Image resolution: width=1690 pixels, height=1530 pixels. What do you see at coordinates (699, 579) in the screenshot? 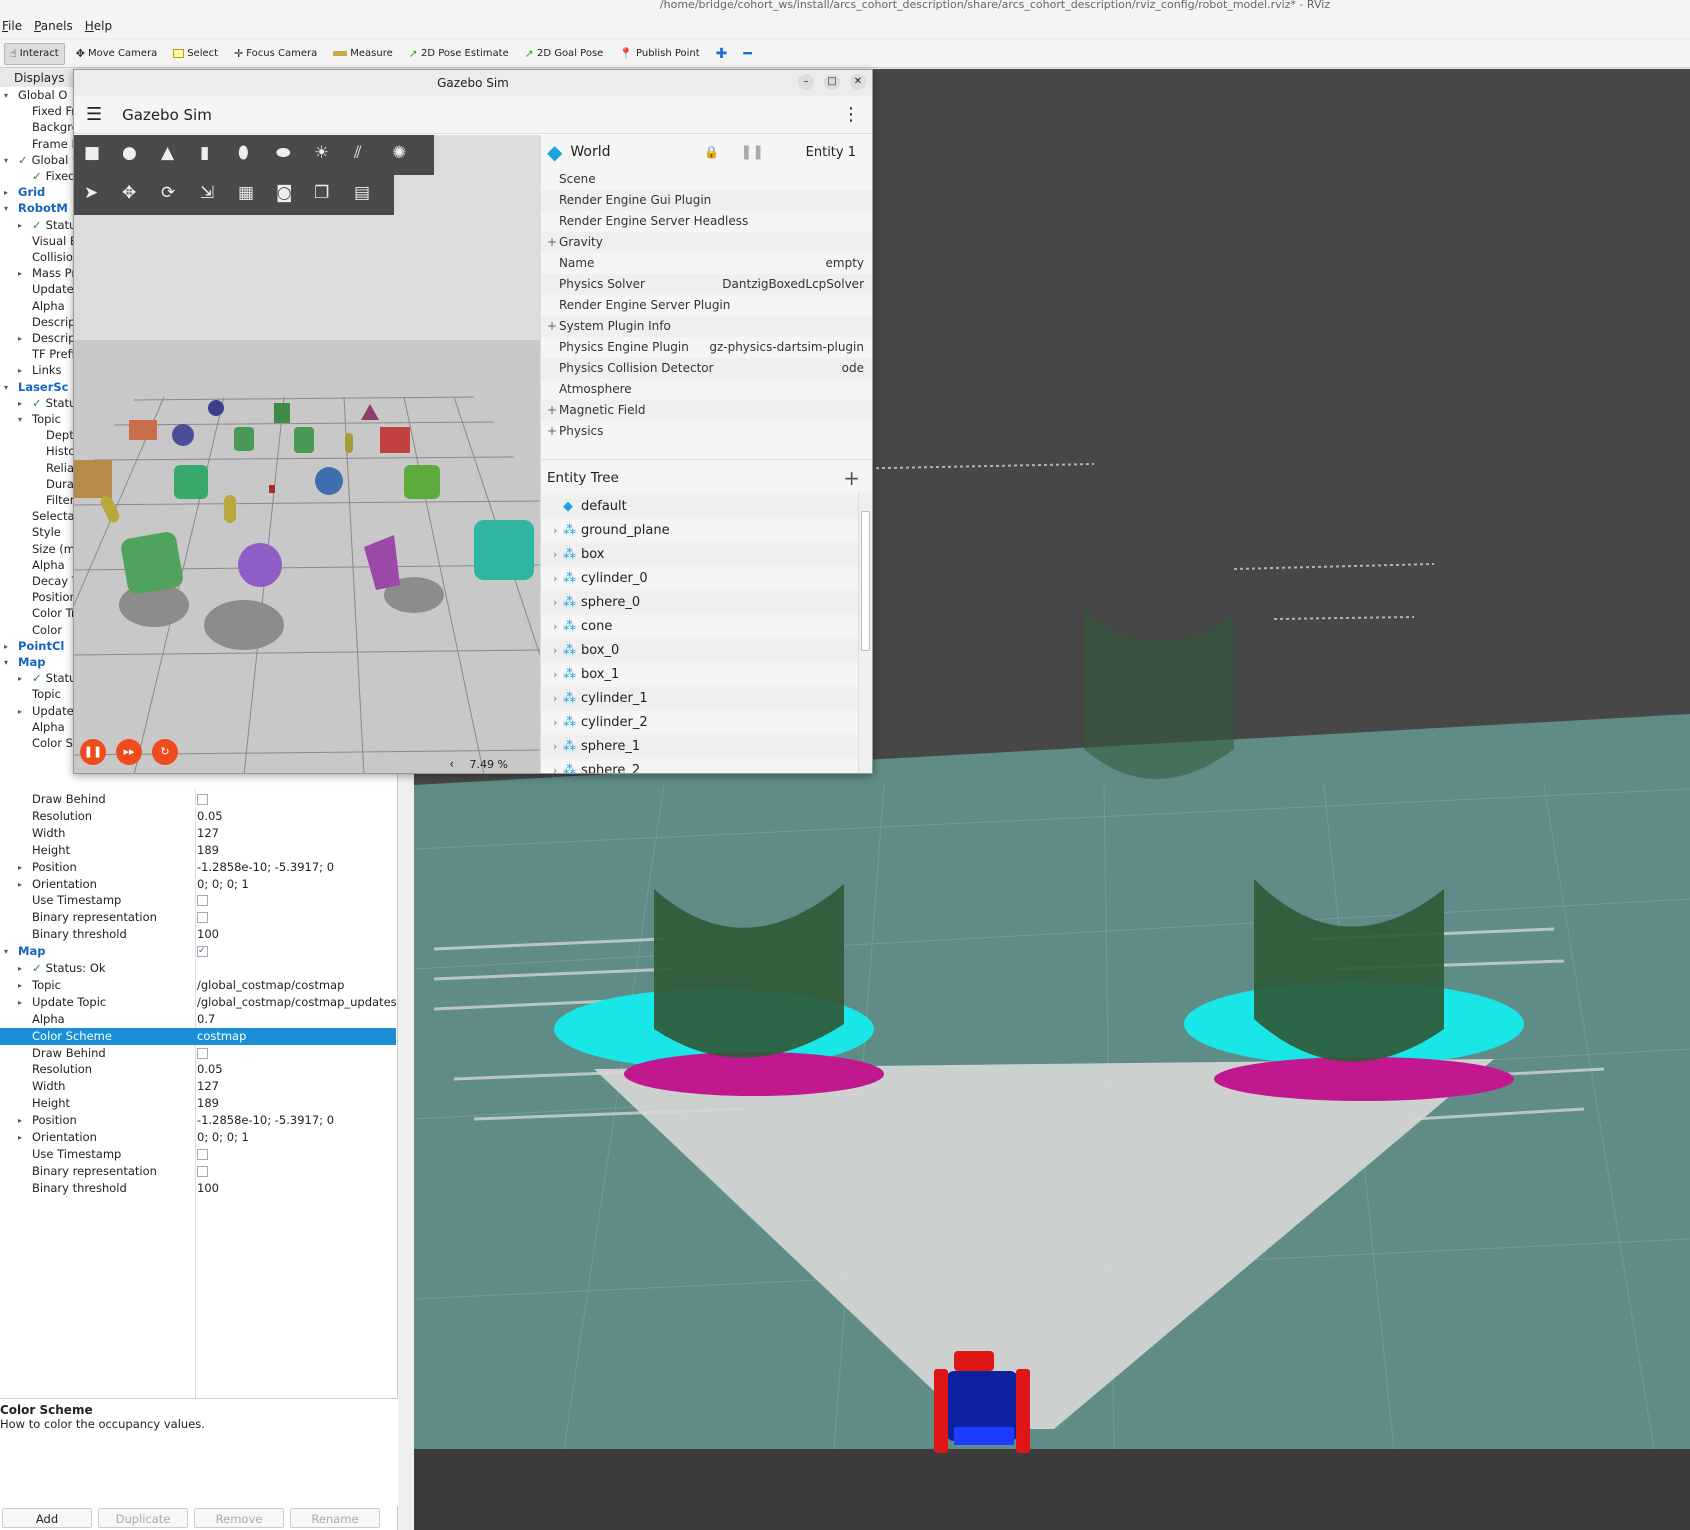
I see `entity-tree-item: › ⁂ cylinder_0` at bounding box center [699, 579].